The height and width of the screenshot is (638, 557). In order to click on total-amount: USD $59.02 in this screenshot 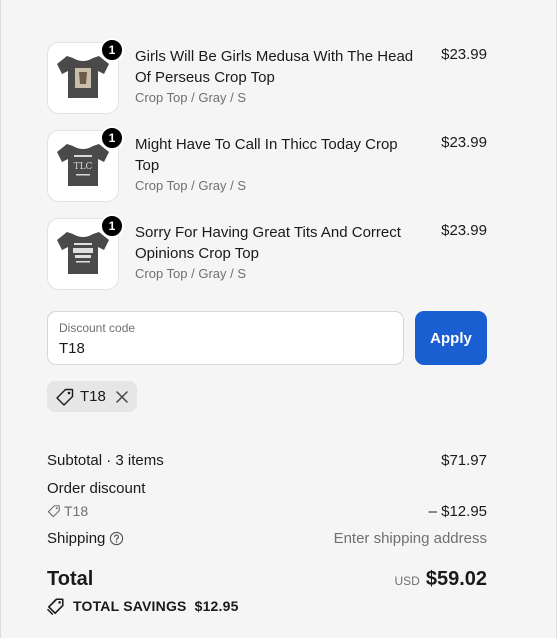, I will do `click(440, 579)`.